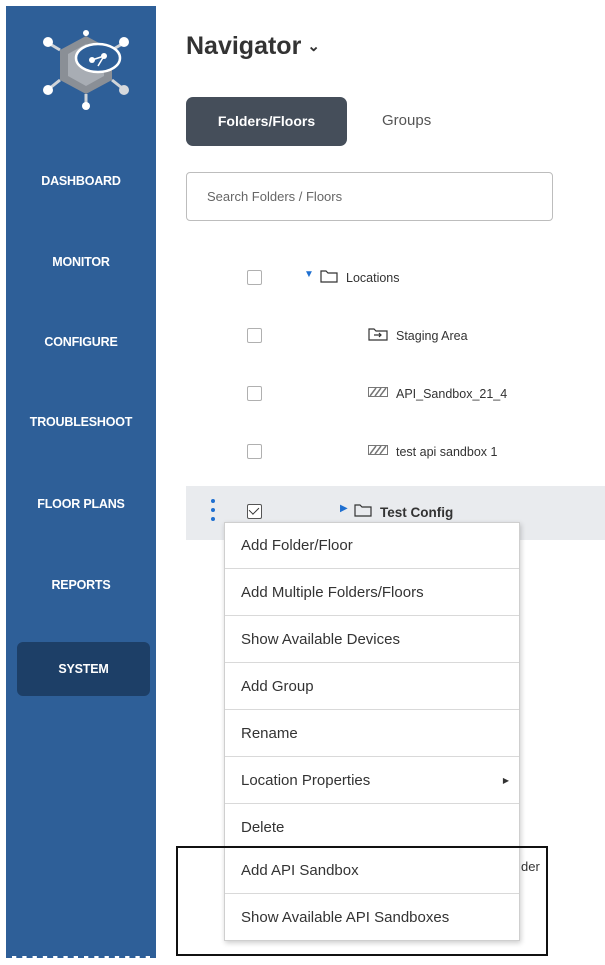  I want to click on menu-item-delete: Delete, so click(372, 828).